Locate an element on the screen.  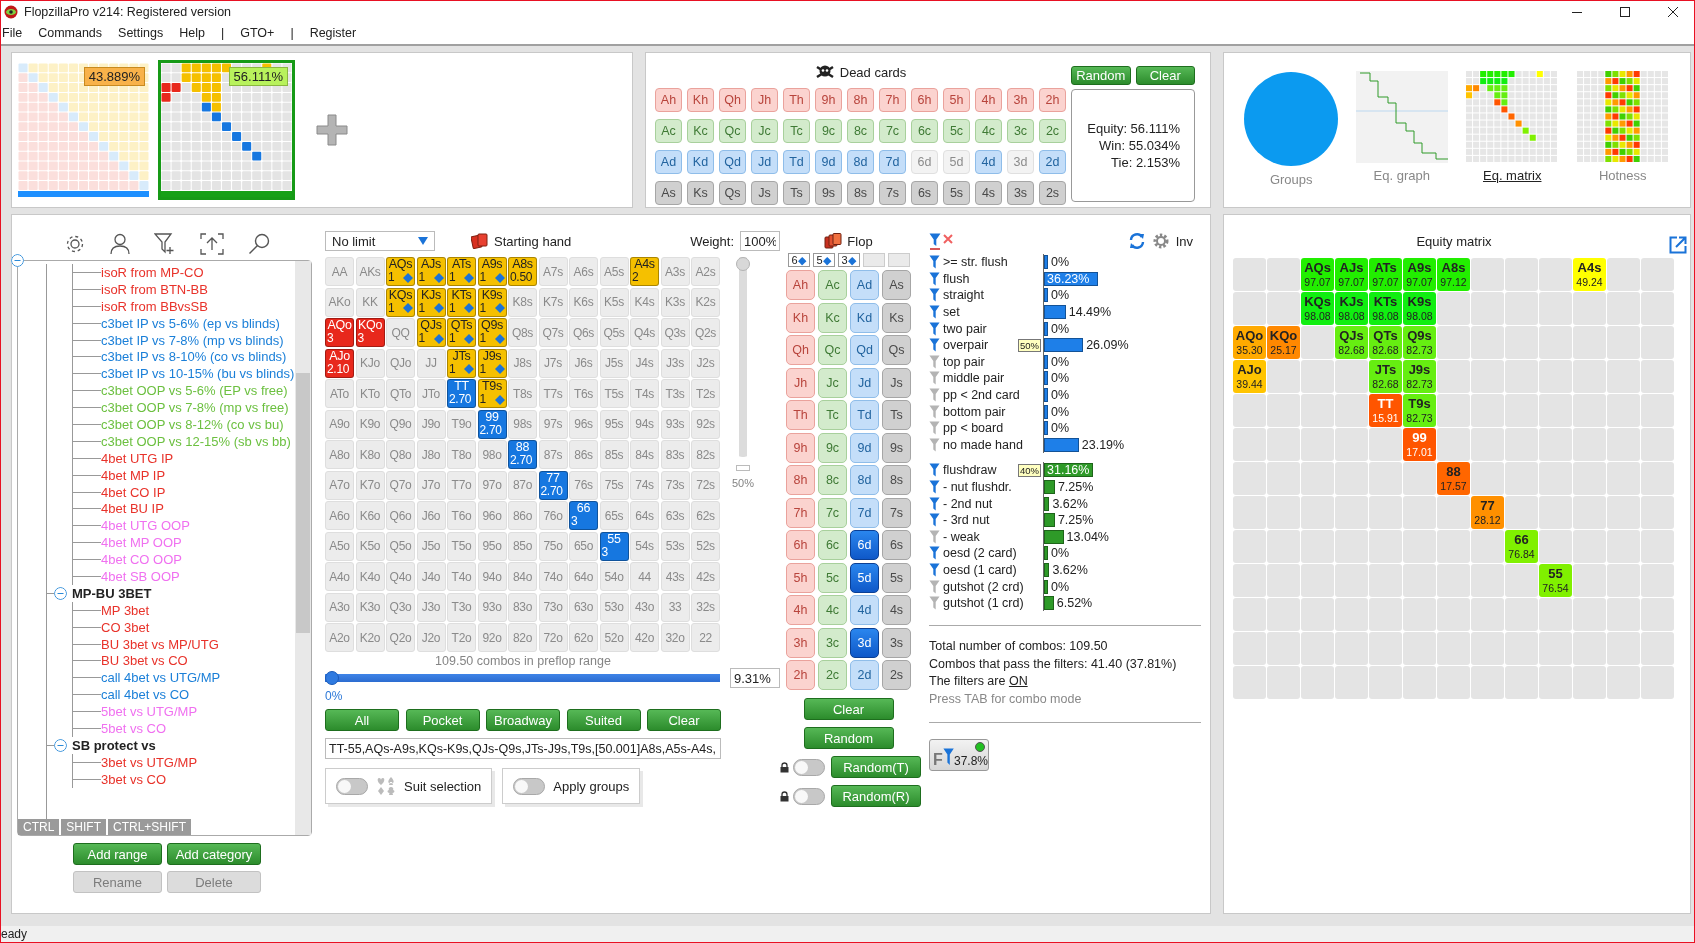
hand-cell: 74o is located at coordinates (553, 576).